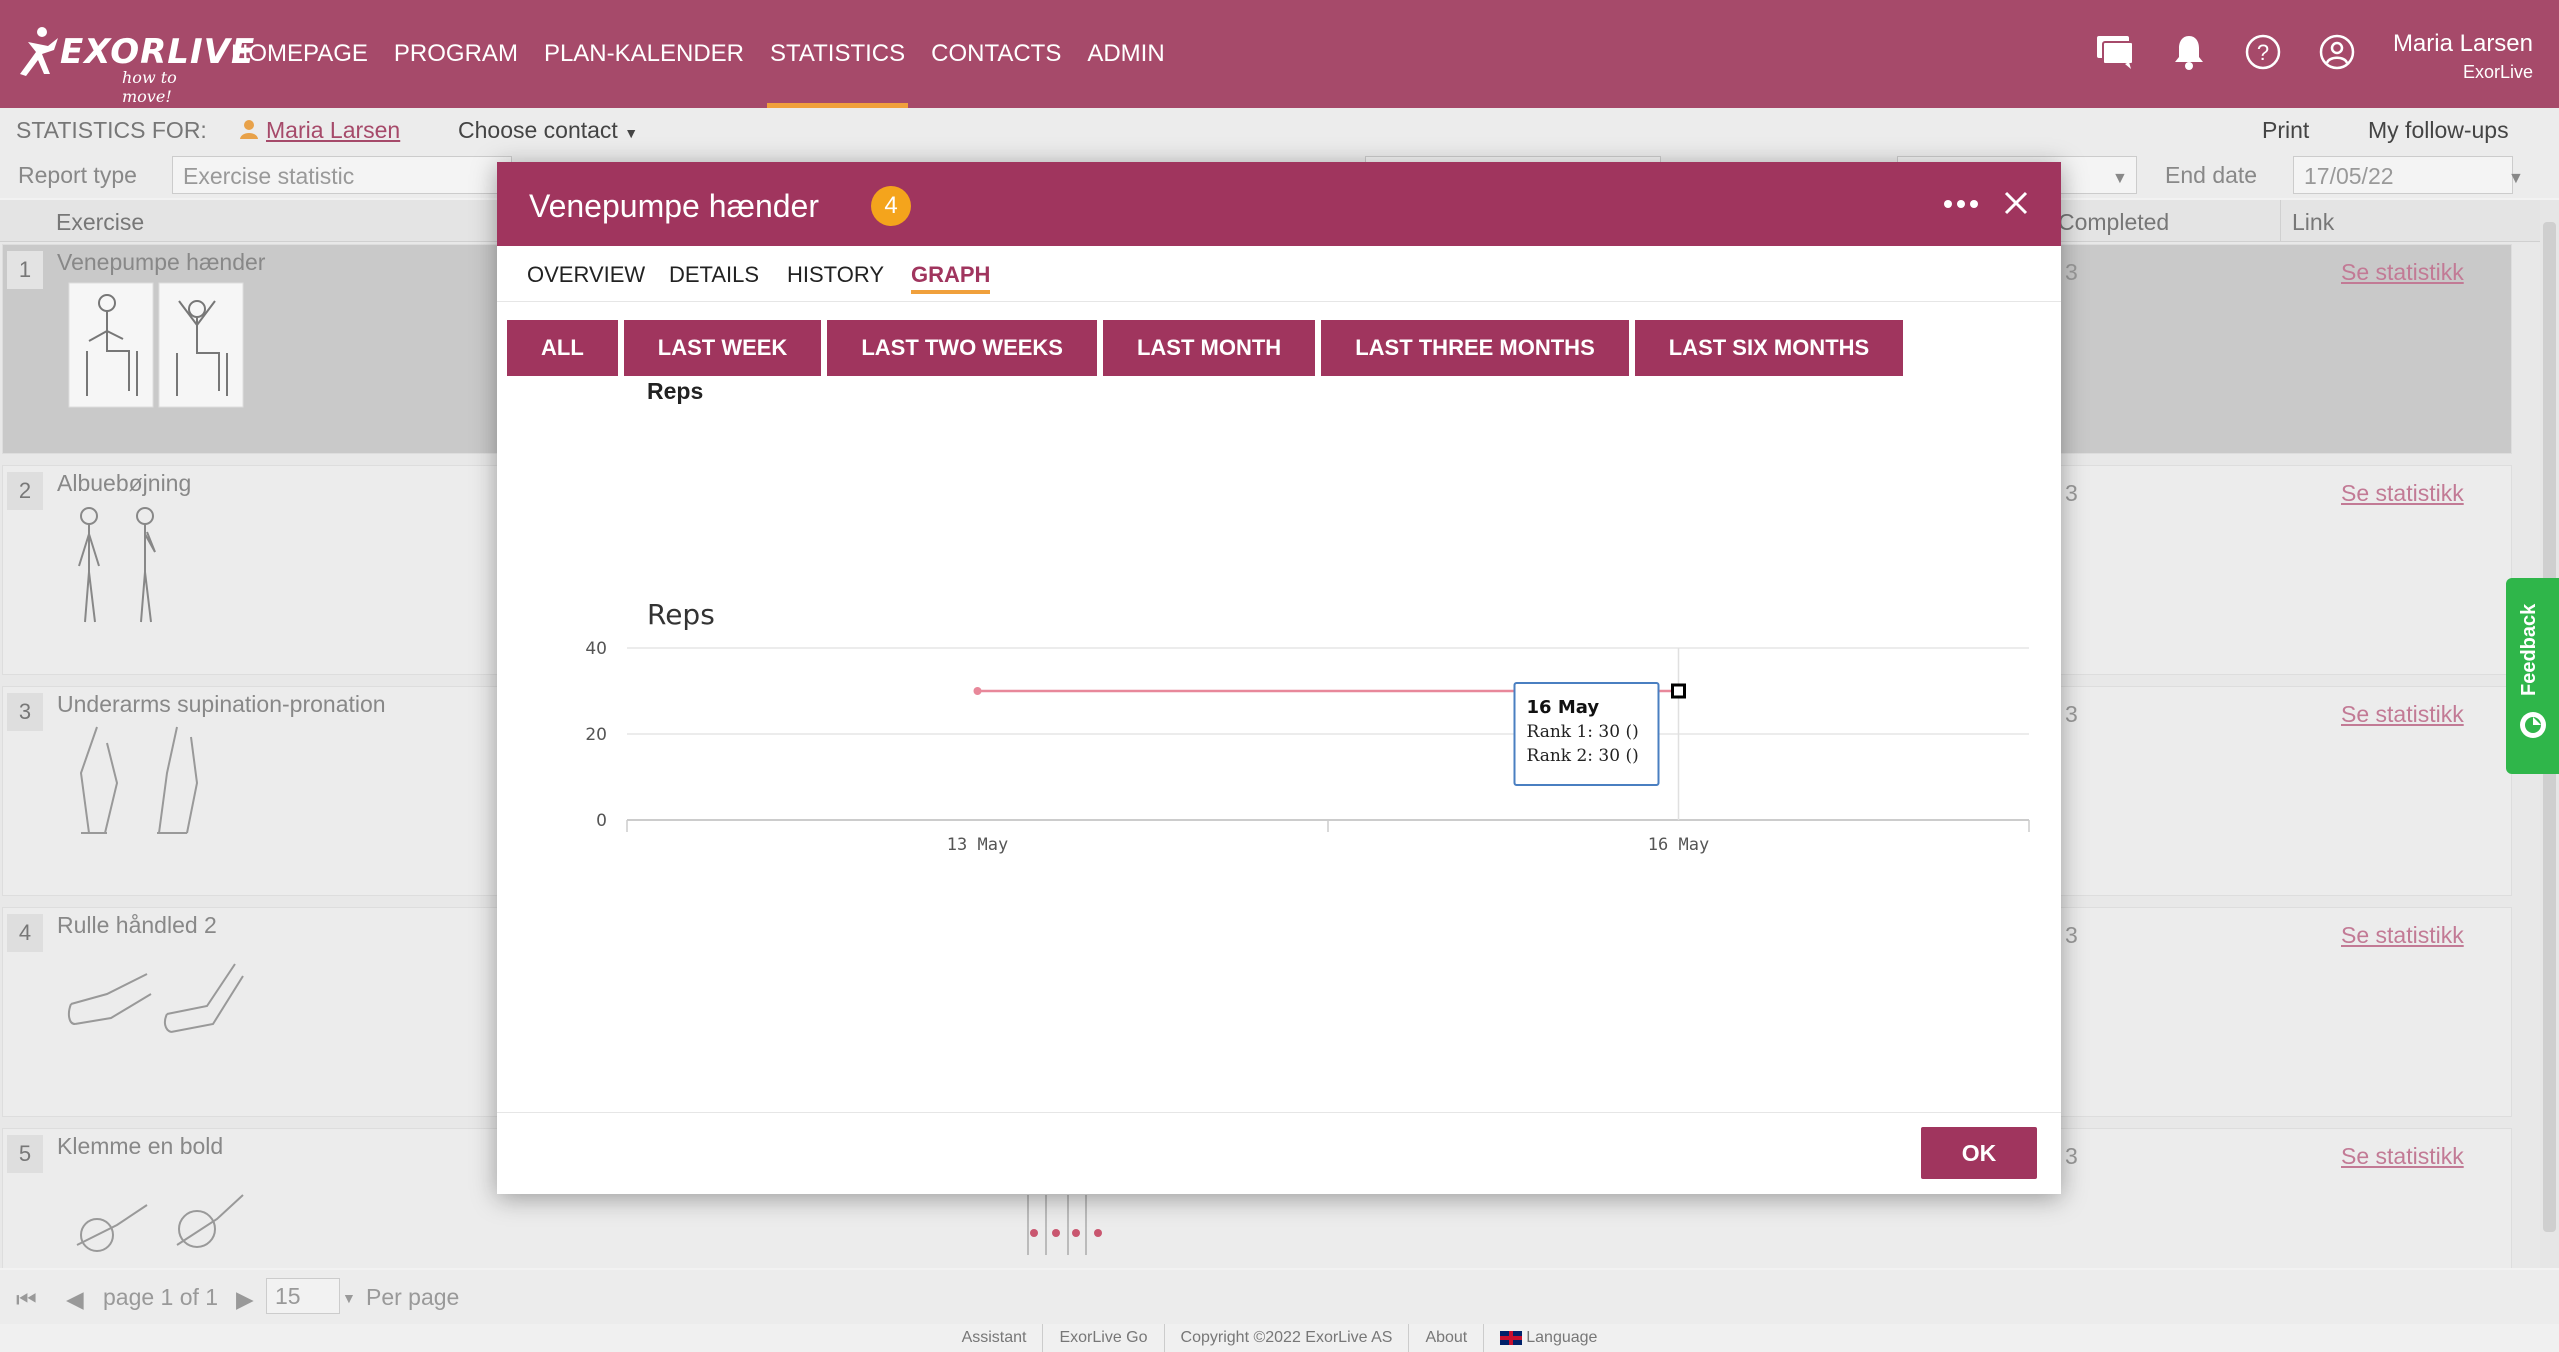 The image size is (2559, 1352). I want to click on close-icon, so click(2016, 203).